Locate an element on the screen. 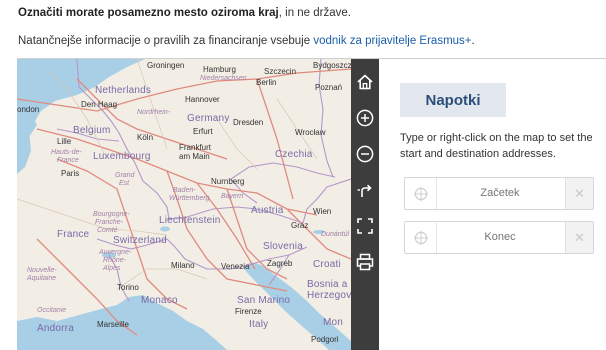  directions-tab: Napotki is located at coordinates (453, 100).